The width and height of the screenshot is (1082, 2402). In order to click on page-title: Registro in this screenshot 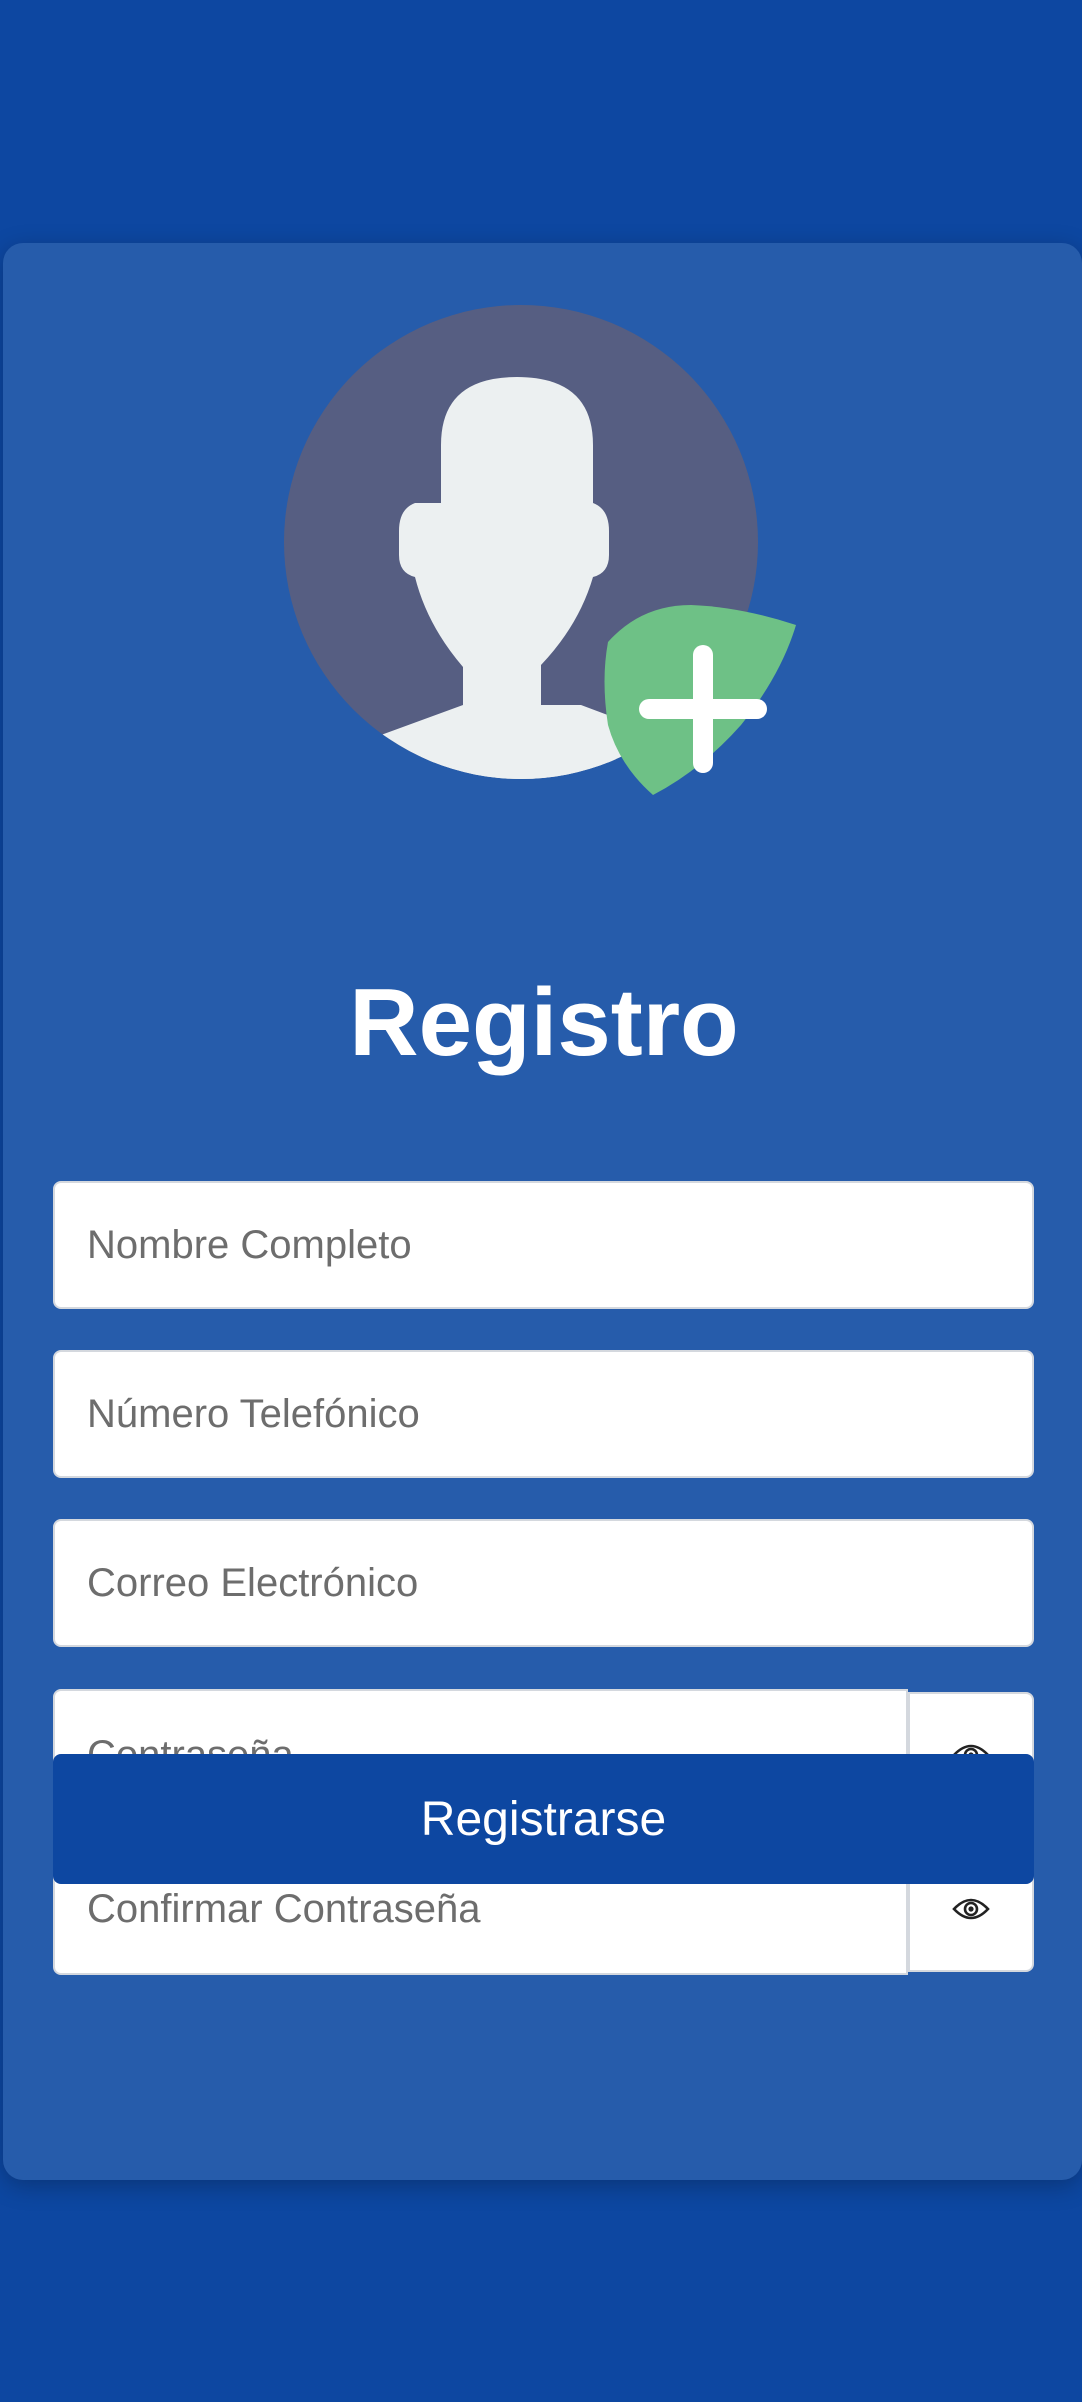, I will do `click(544, 1022)`.